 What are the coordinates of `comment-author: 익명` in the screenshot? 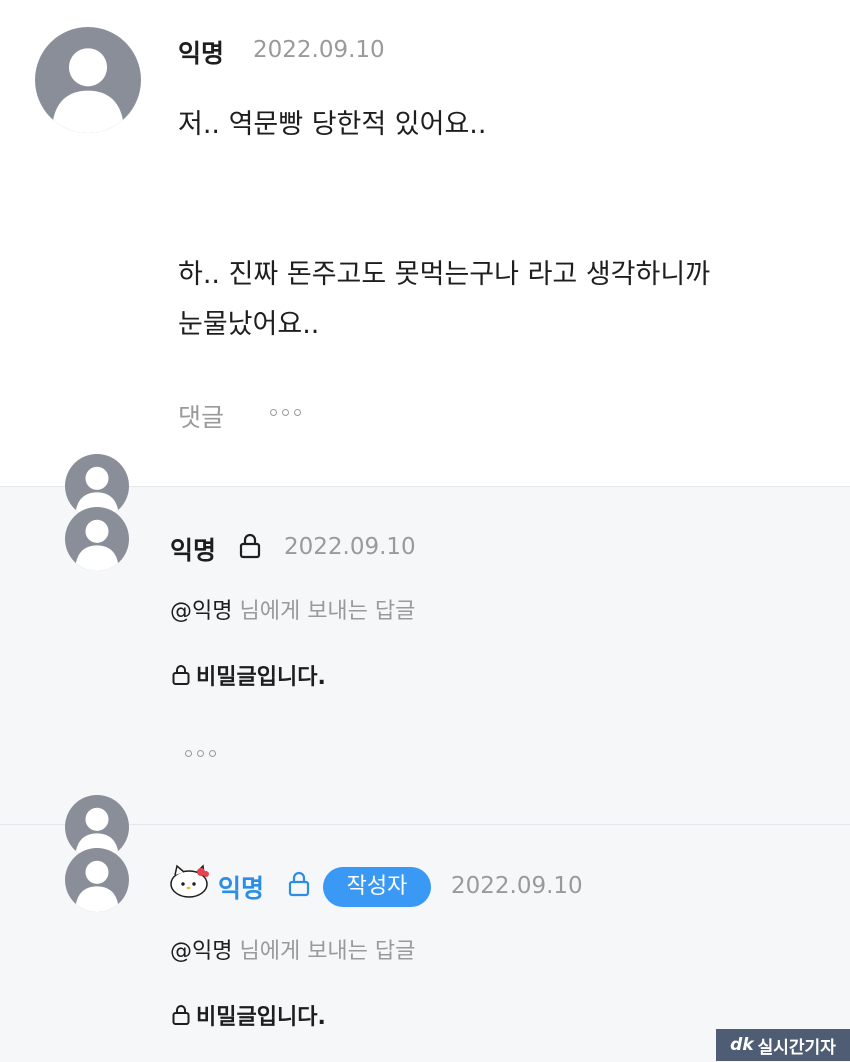 It's located at (201, 52).